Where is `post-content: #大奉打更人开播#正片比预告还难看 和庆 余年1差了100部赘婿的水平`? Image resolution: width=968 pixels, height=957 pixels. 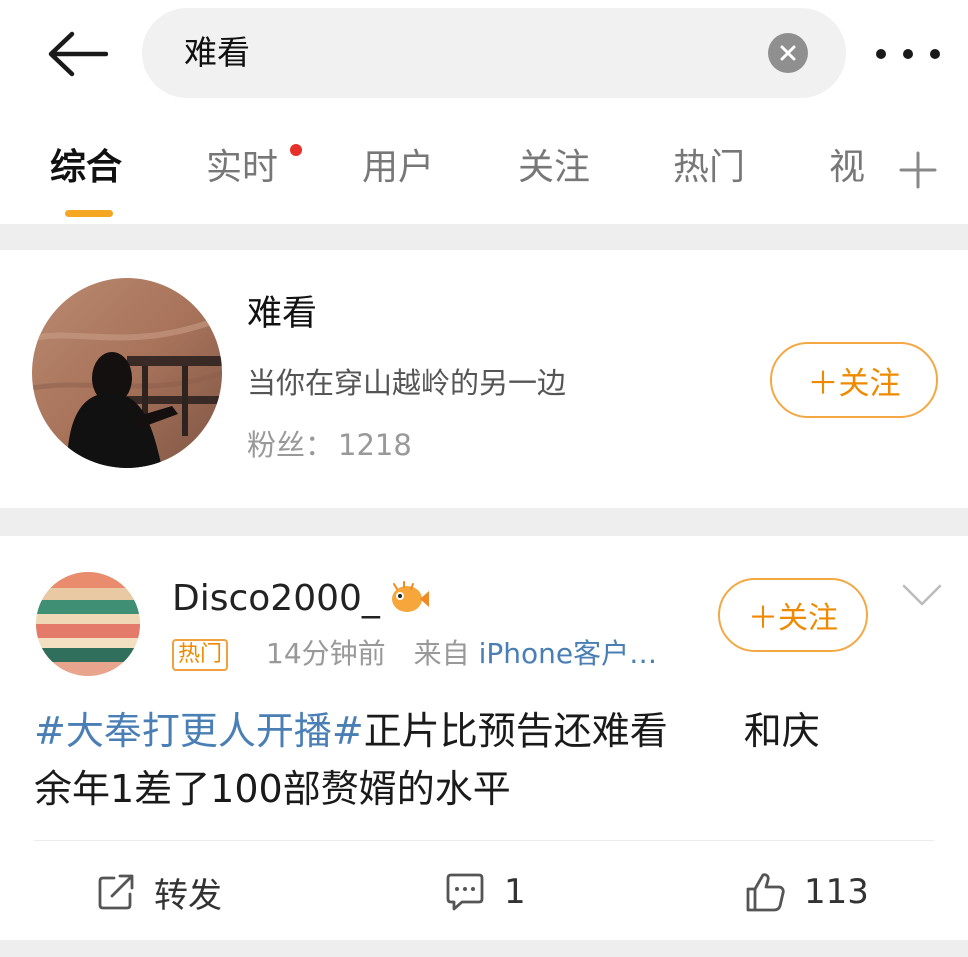 post-content: #大奉打更人开播#正片比预告还难看 和庆 余年1差了100部赘婿的水平 is located at coordinates (474, 760).